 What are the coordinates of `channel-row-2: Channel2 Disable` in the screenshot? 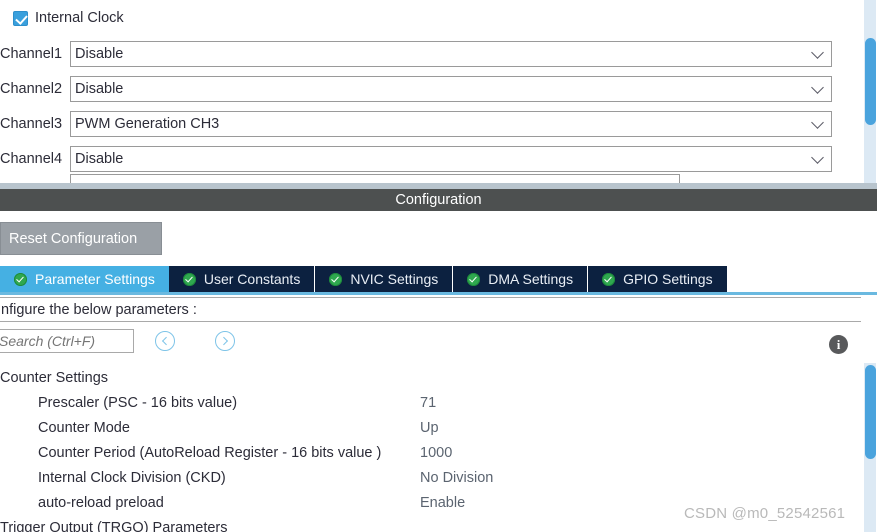 It's located at (416, 88).